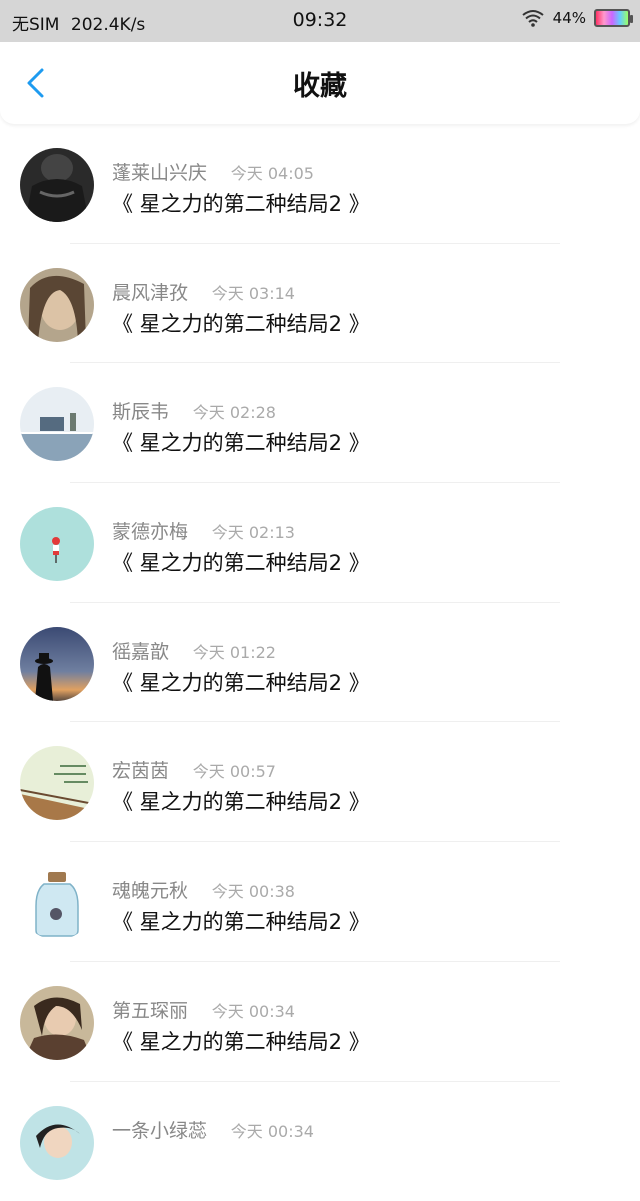 This screenshot has height=1201, width=640. What do you see at coordinates (234, 652) in the screenshot?
I see `timestamp: 今天 01:22` at bounding box center [234, 652].